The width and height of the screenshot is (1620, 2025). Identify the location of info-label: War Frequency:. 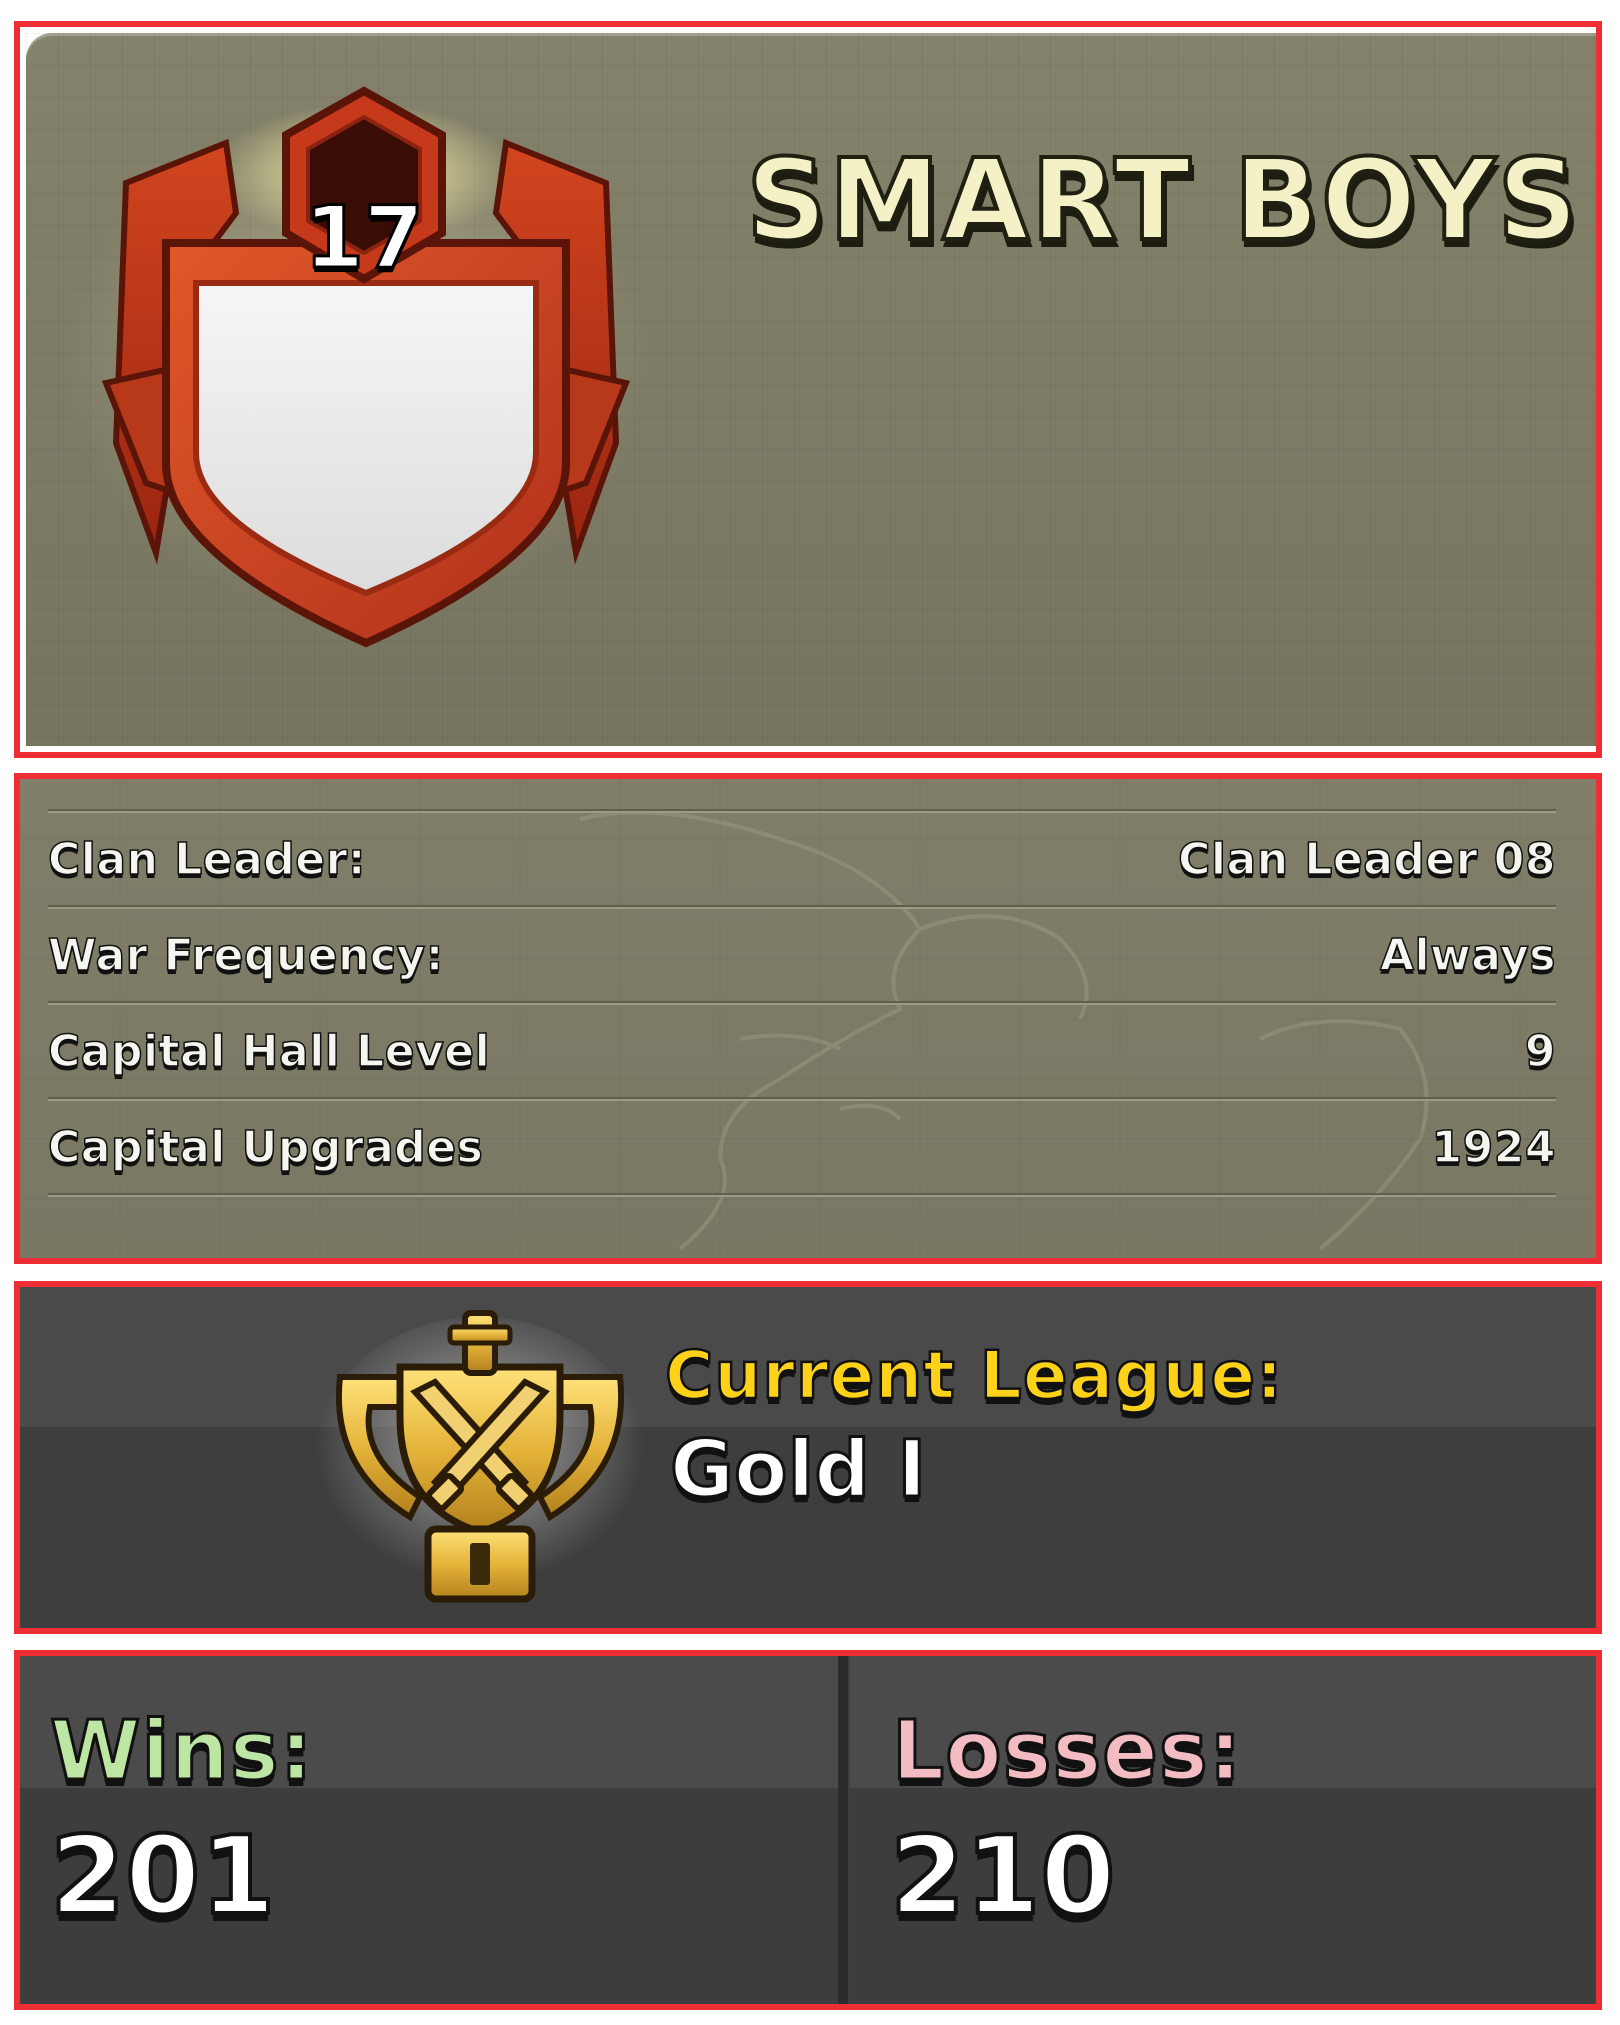
(245, 955).